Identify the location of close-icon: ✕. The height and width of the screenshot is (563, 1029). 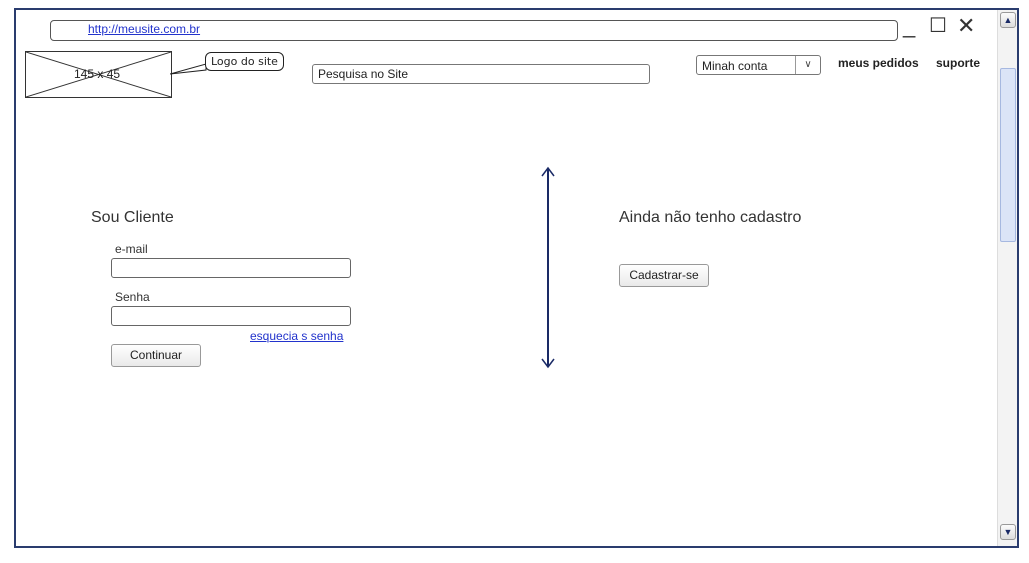
(966, 26).